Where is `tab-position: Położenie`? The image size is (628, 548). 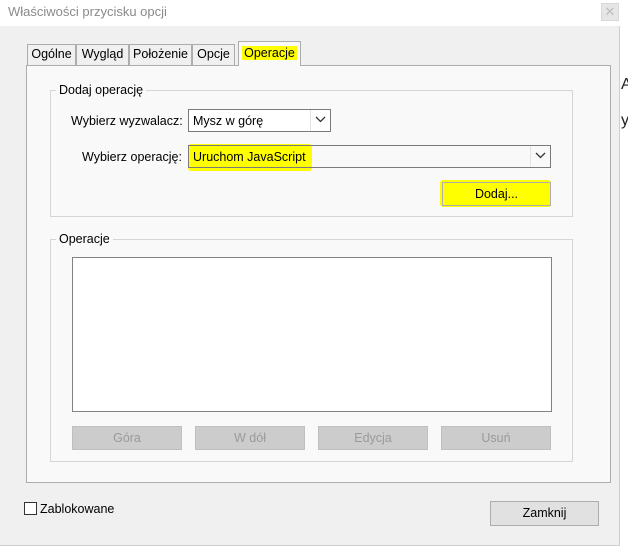 tab-position: Położenie is located at coordinates (160, 54).